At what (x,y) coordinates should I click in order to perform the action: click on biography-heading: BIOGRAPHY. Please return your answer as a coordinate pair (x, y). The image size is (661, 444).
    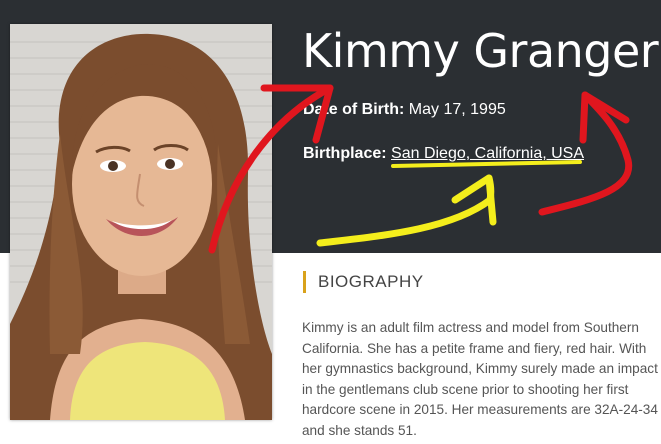
    Looking at the image, I should click on (363, 282).